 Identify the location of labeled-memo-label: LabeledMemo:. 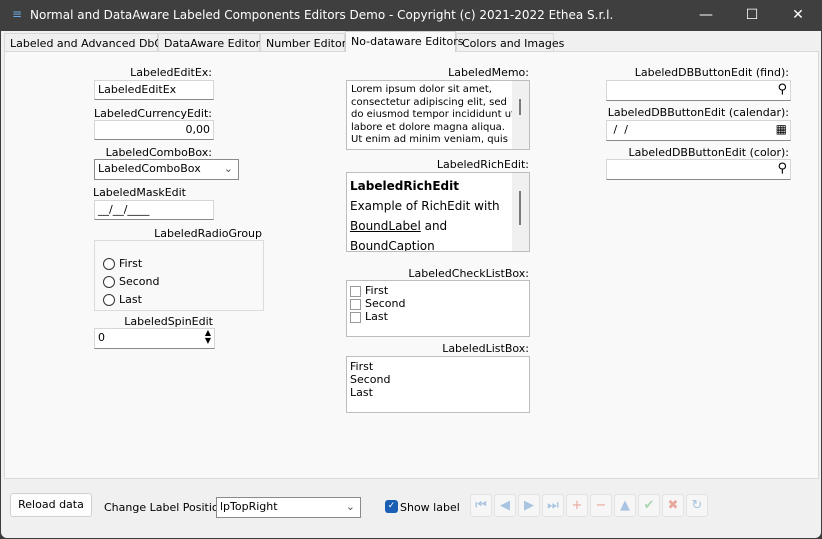
(488, 72).